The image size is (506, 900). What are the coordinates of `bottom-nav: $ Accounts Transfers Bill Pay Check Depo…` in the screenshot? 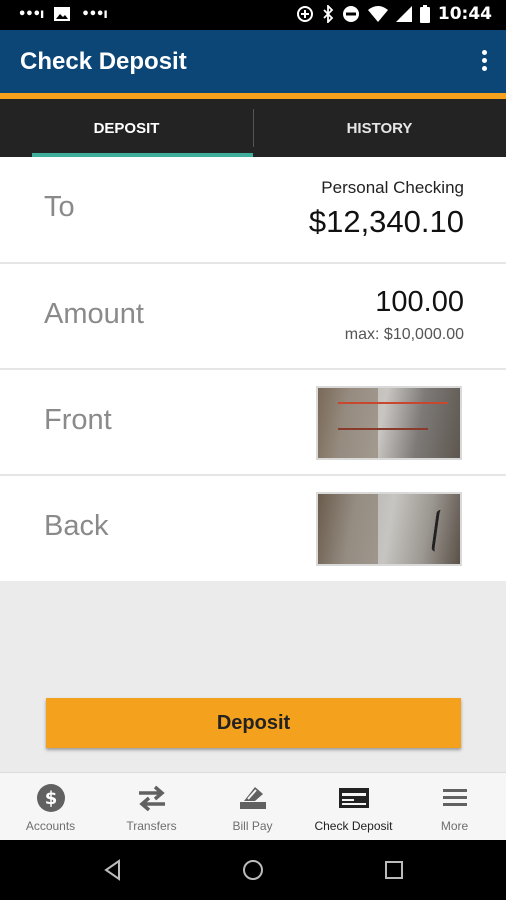 It's located at (253, 806).